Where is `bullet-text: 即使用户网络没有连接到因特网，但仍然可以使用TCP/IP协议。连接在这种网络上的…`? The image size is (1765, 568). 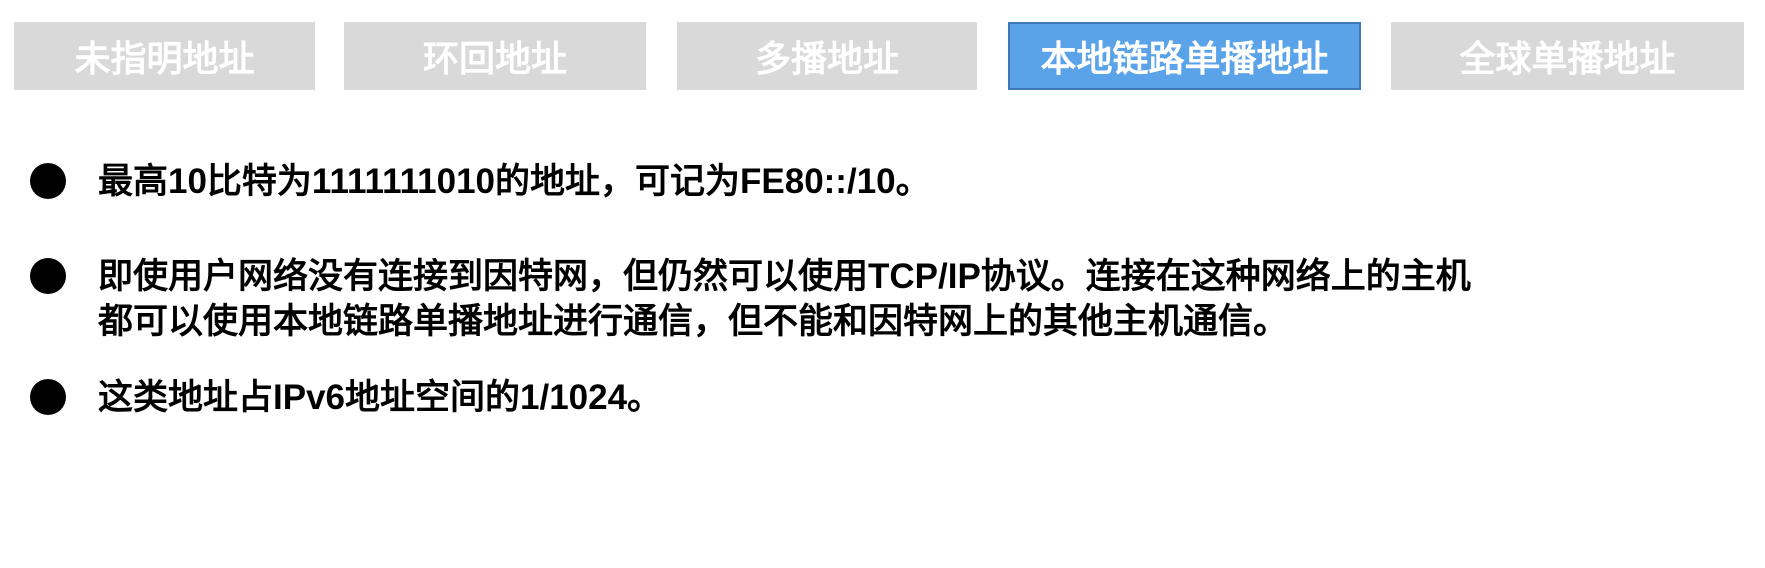 bullet-text: 即使用户网络没有连接到因特网，但仍然可以使用TCP/IP协议。连接在这种网络上的… is located at coordinates (784, 276).